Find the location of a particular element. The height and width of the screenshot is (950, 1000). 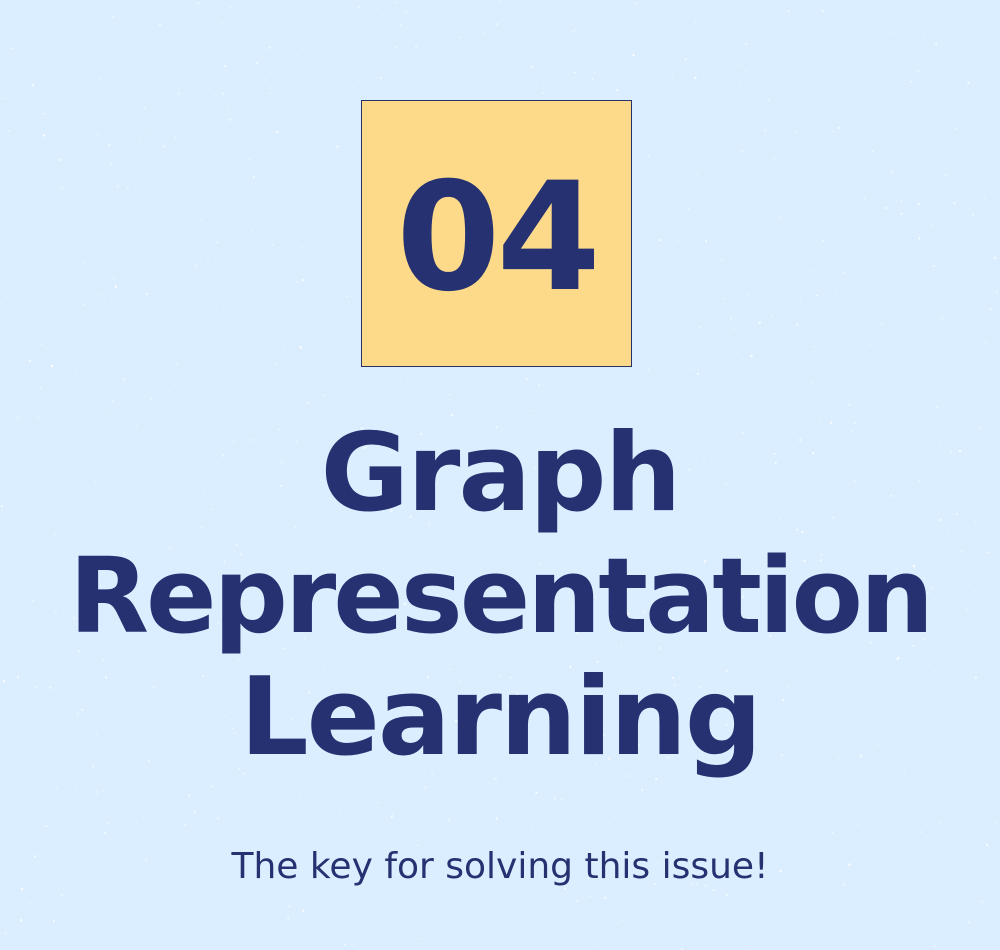

title-line-1: Graph is located at coordinates (501, 473).